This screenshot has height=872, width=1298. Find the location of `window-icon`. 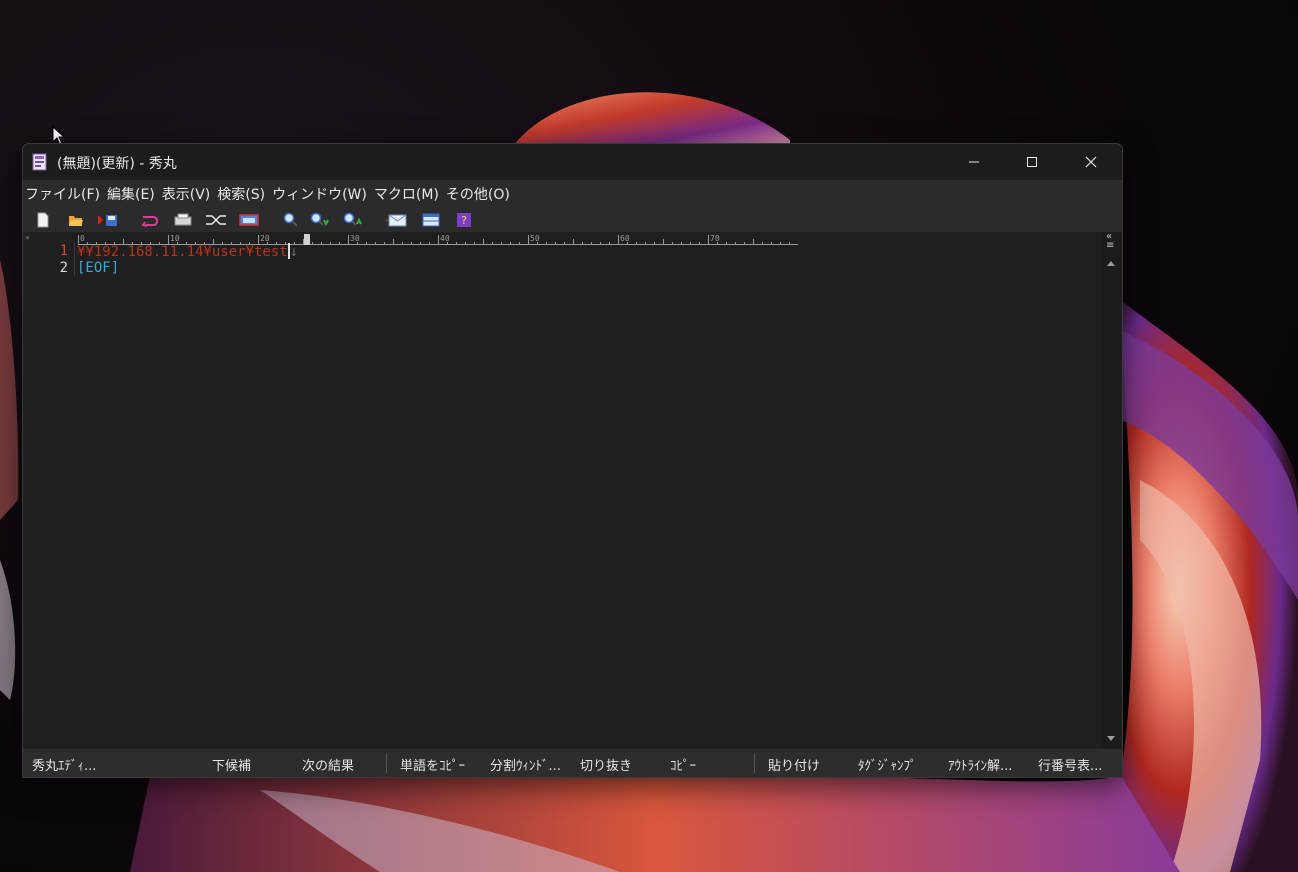

window-icon is located at coordinates (249, 220).